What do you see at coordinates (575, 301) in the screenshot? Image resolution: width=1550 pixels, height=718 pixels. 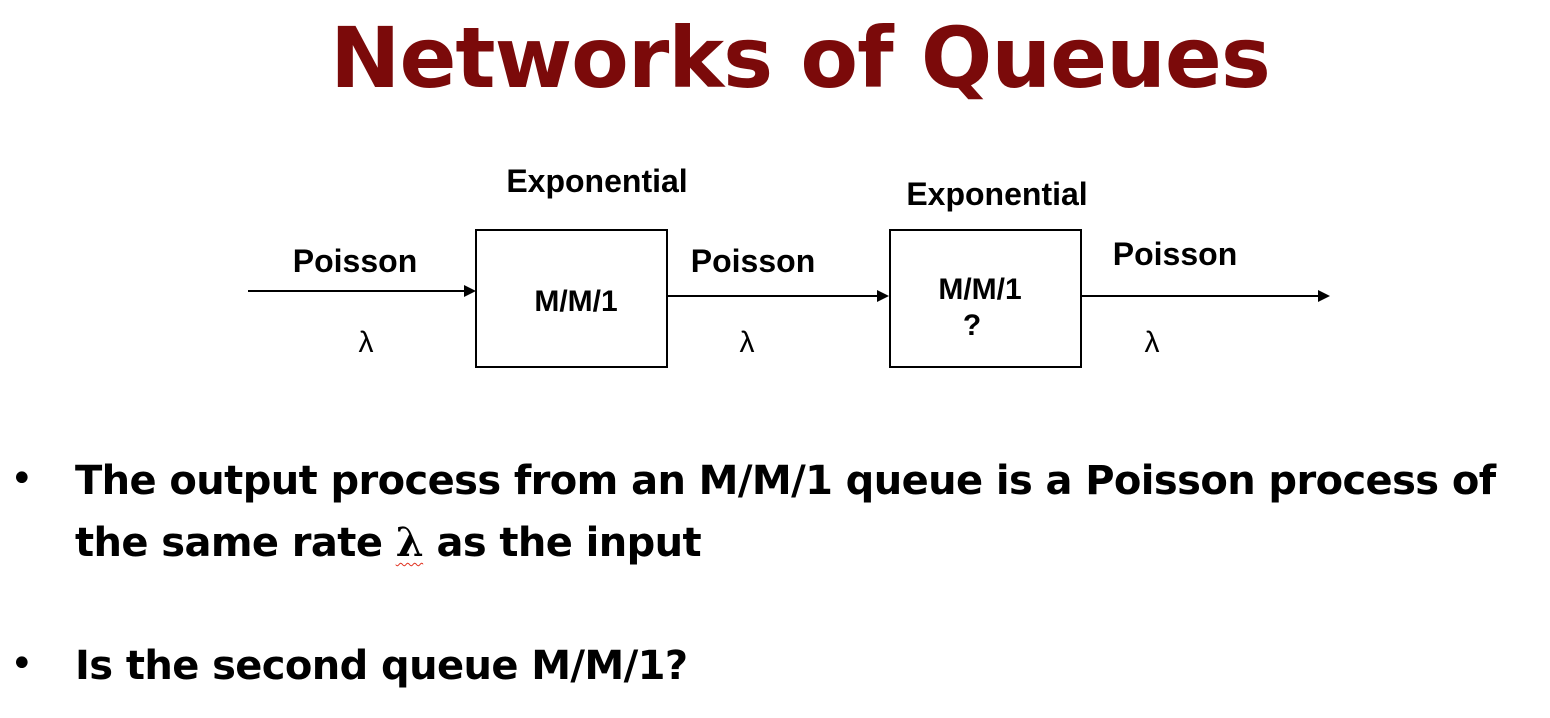 I see `queue1-name: M/M/1` at bounding box center [575, 301].